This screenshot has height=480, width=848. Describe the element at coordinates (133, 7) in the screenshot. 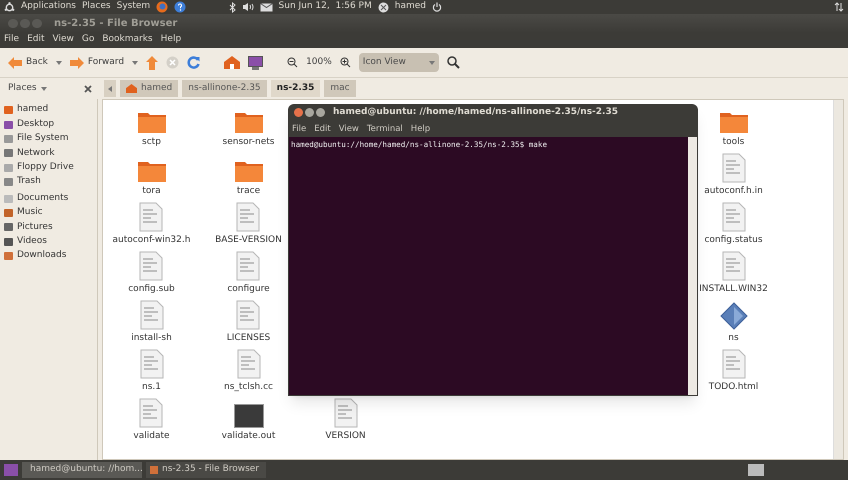

I see `panel-menu: System` at that location.